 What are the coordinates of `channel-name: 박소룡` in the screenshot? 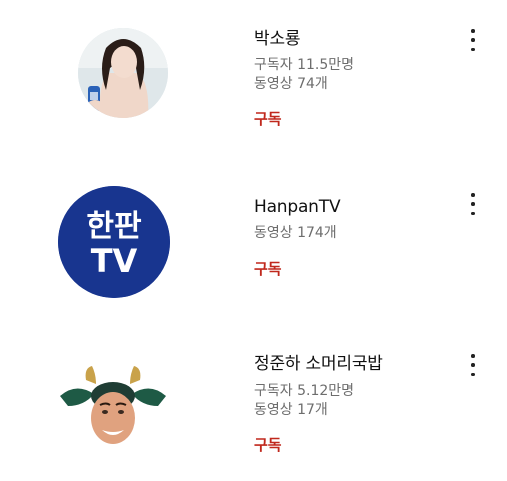 It's located at (304, 36).